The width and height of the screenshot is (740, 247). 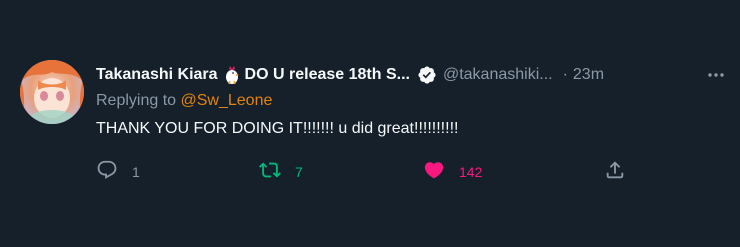 What do you see at coordinates (452, 172) in the screenshot?
I see `like-button: 142` at bounding box center [452, 172].